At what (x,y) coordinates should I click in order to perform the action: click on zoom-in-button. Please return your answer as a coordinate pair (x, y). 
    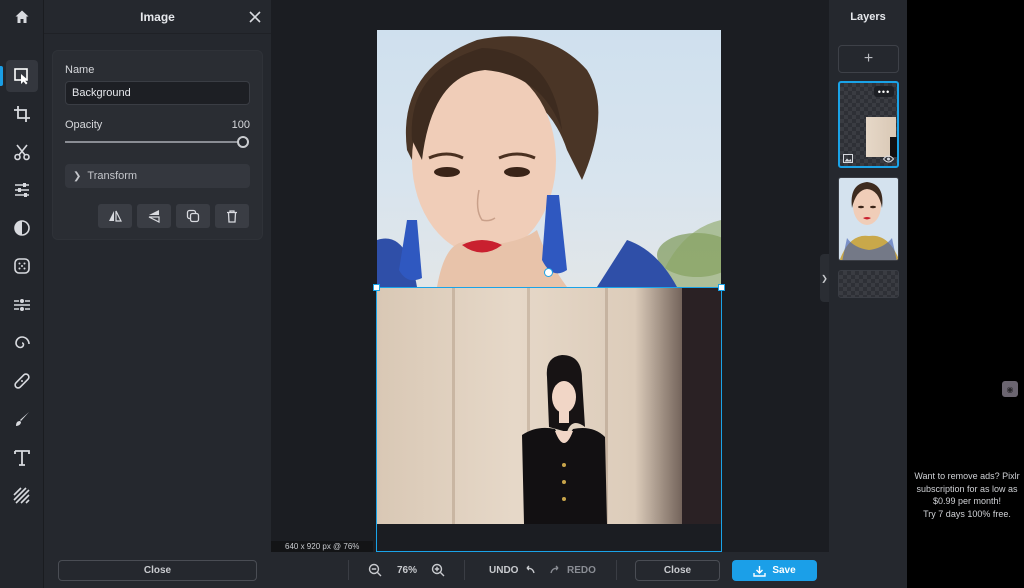
    Looking at the image, I should click on (438, 570).